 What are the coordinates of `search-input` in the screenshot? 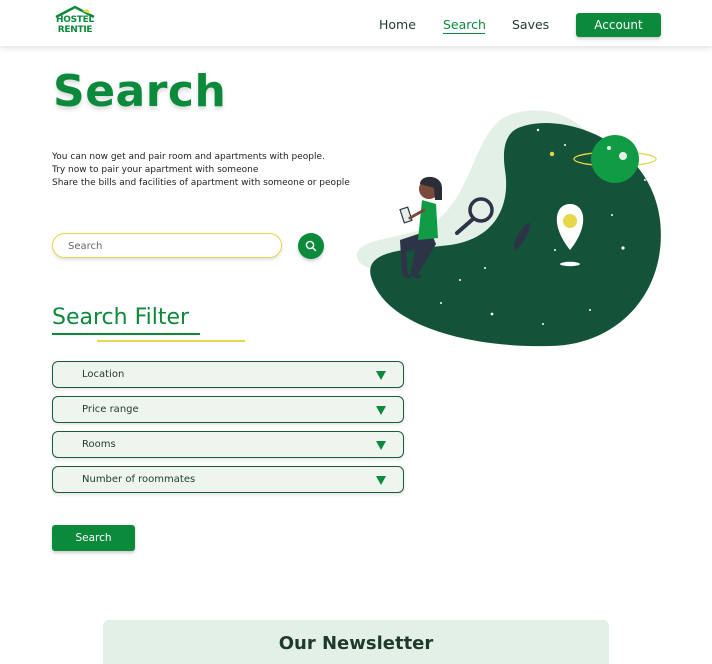 It's located at (167, 246).